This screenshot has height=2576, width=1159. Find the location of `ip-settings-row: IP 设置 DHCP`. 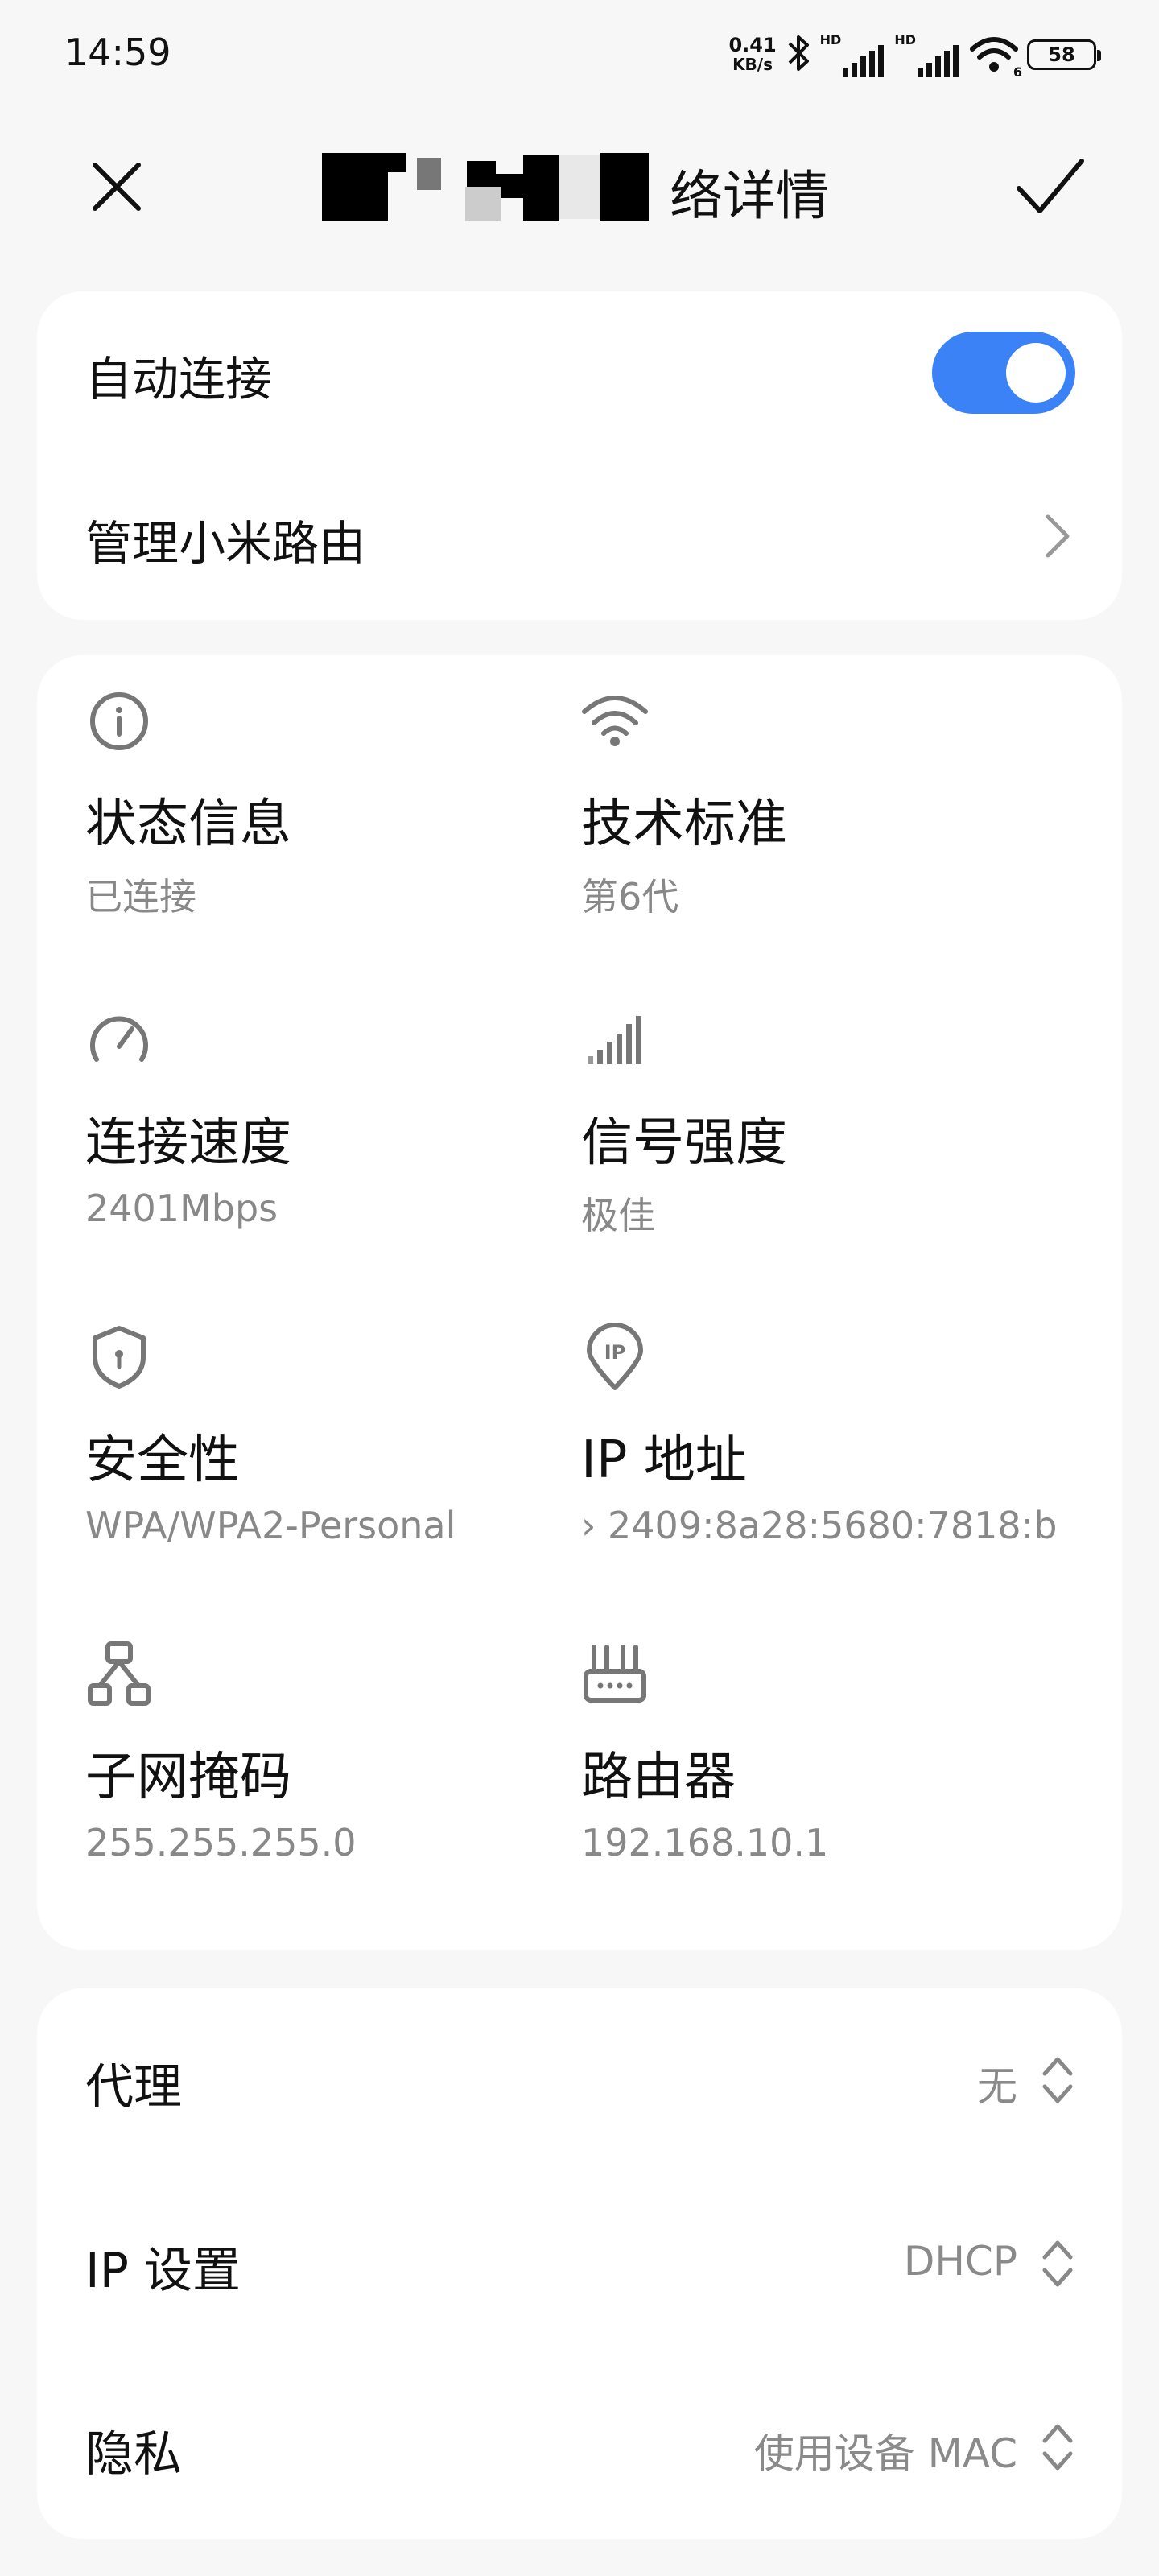

ip-settings-row: IP 设置 DHCP is located at coordinates (579, 2263).